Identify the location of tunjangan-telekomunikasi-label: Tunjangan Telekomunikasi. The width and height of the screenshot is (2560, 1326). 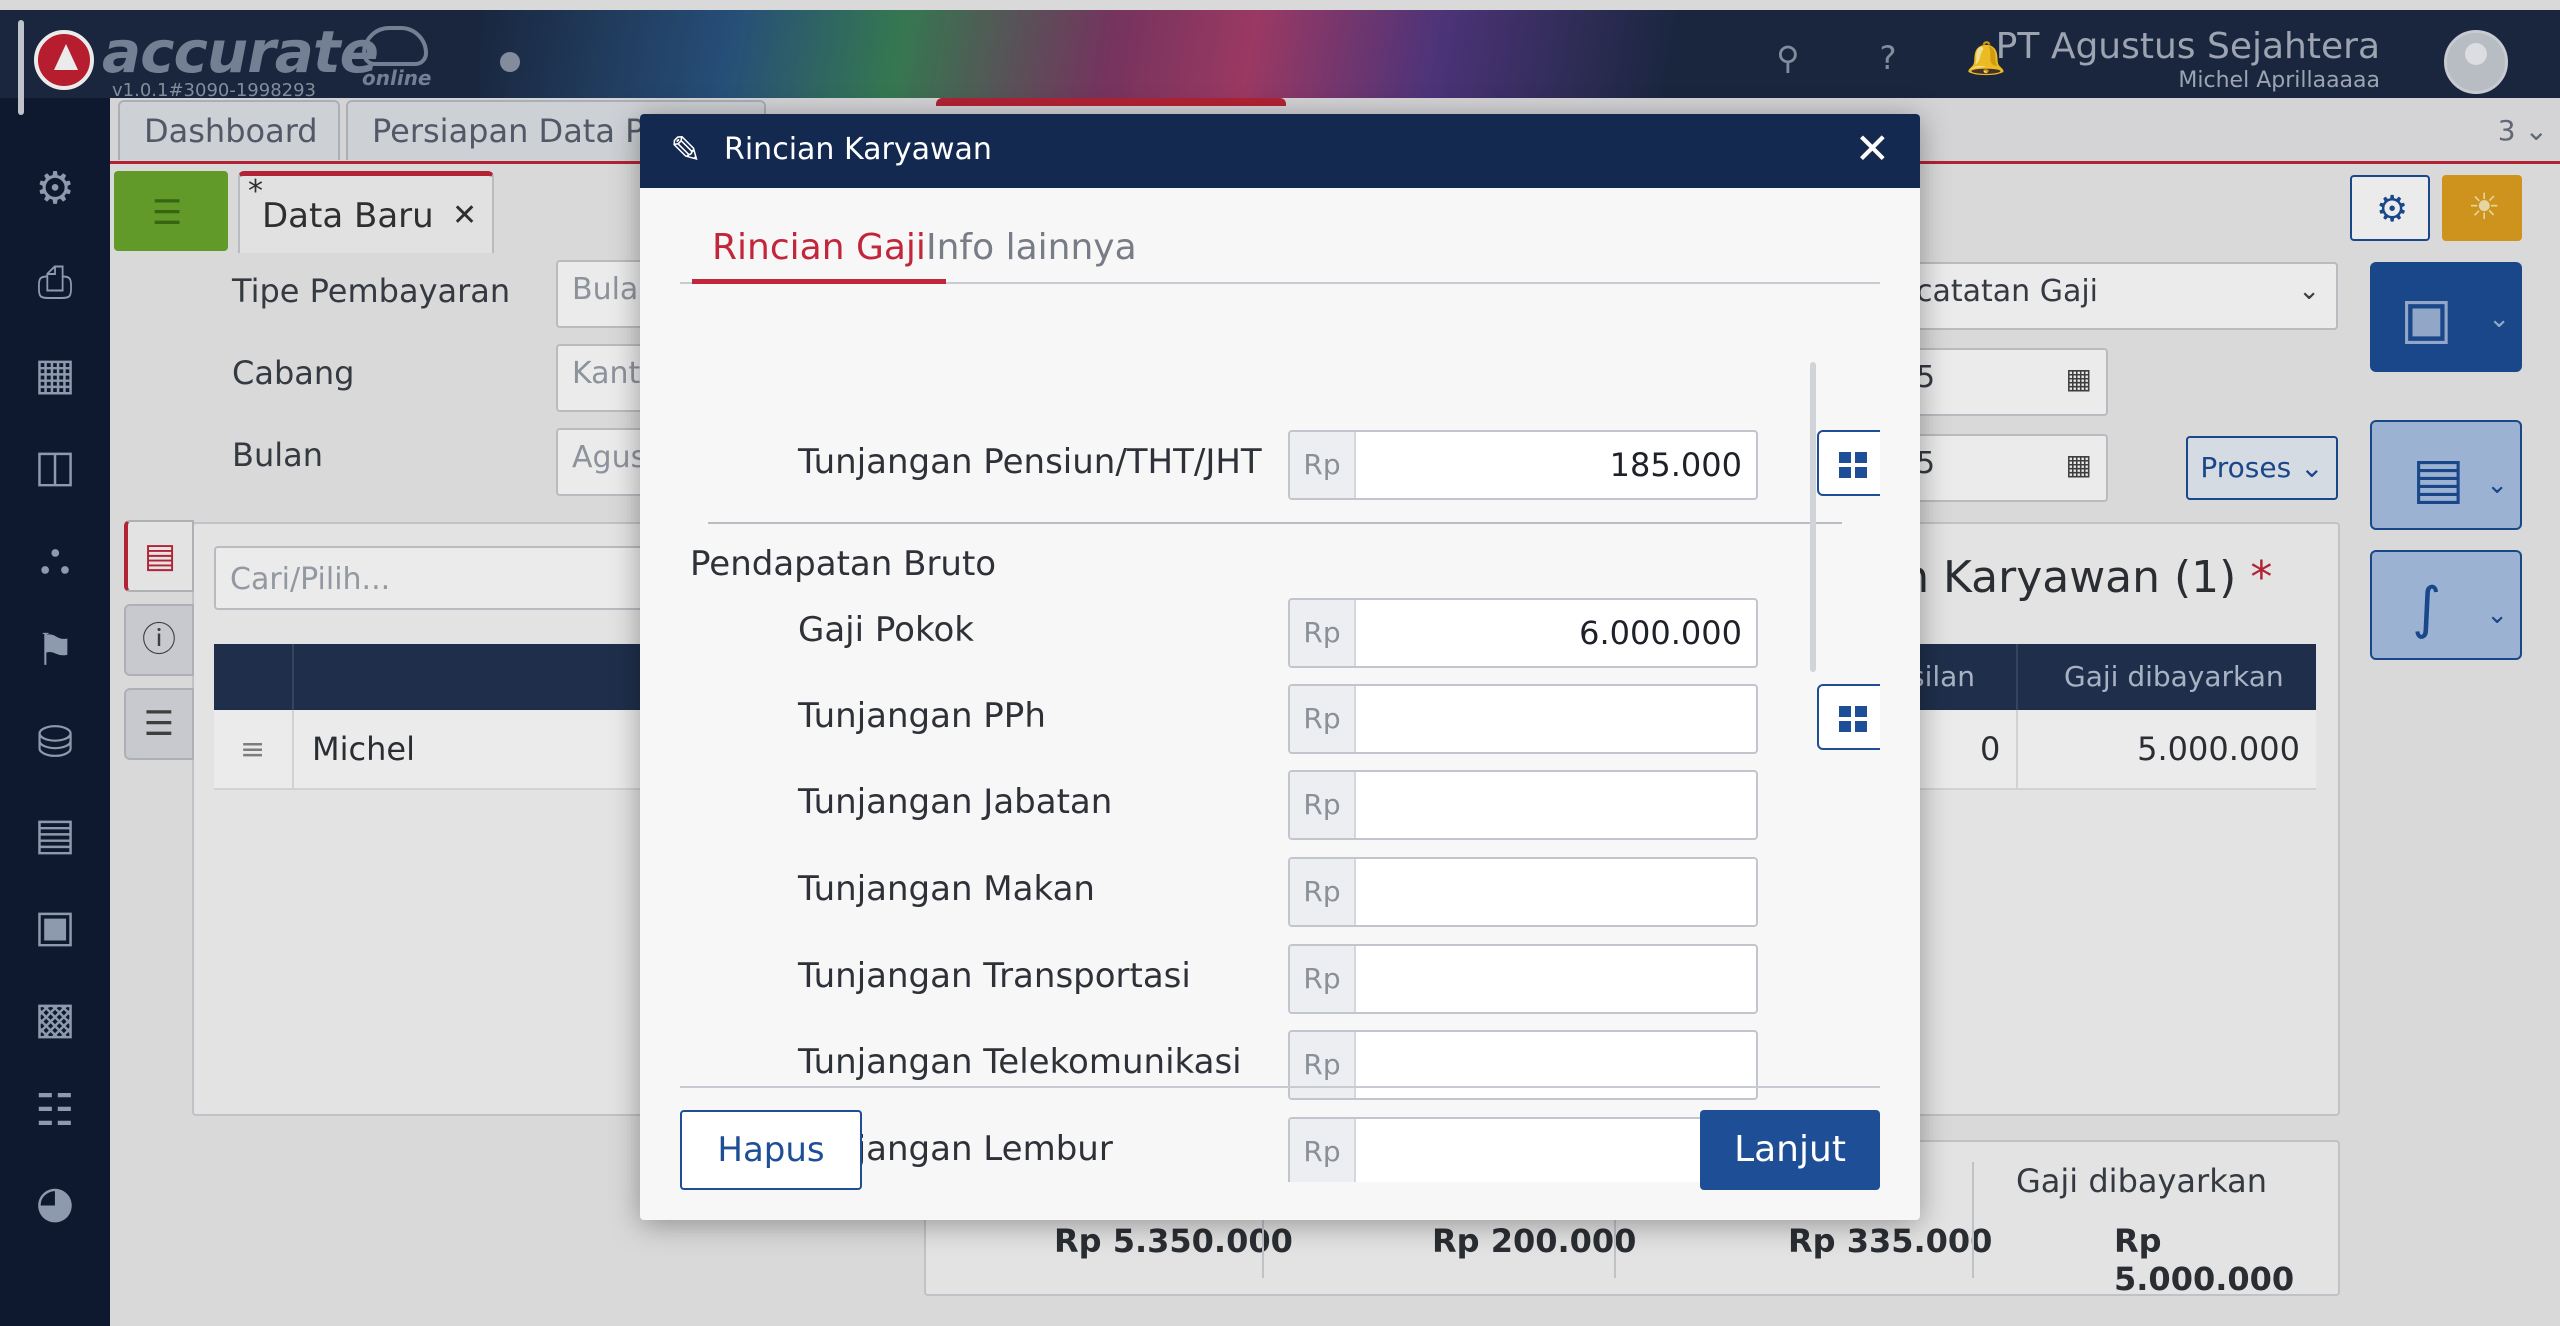
(1020, 1062).